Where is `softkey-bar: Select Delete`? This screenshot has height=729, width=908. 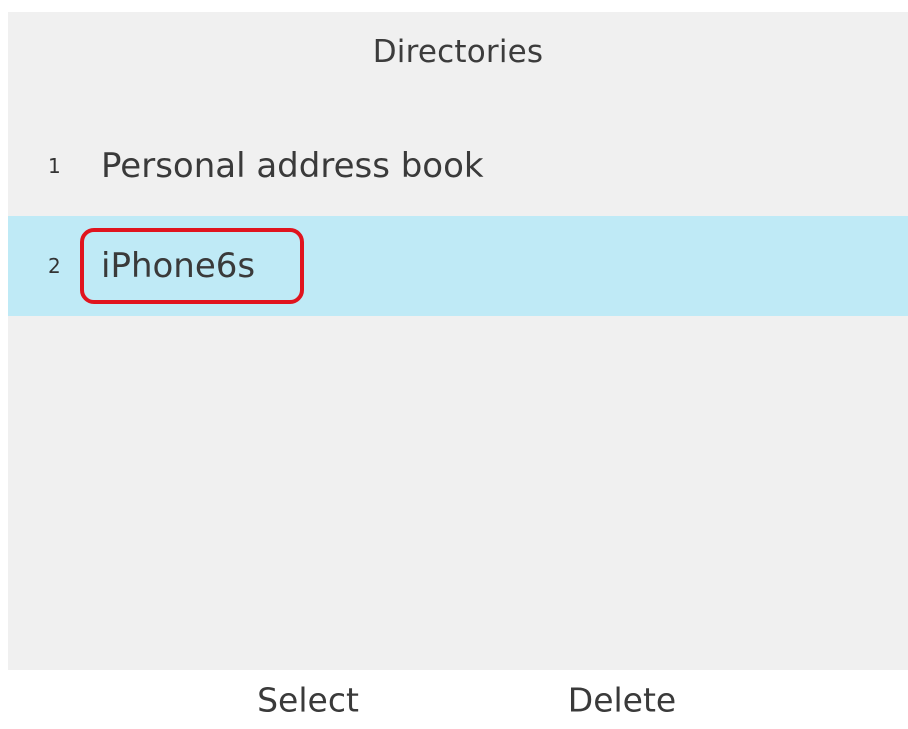 softkey-bar: Select Delete is located at coordinates (454, 699).